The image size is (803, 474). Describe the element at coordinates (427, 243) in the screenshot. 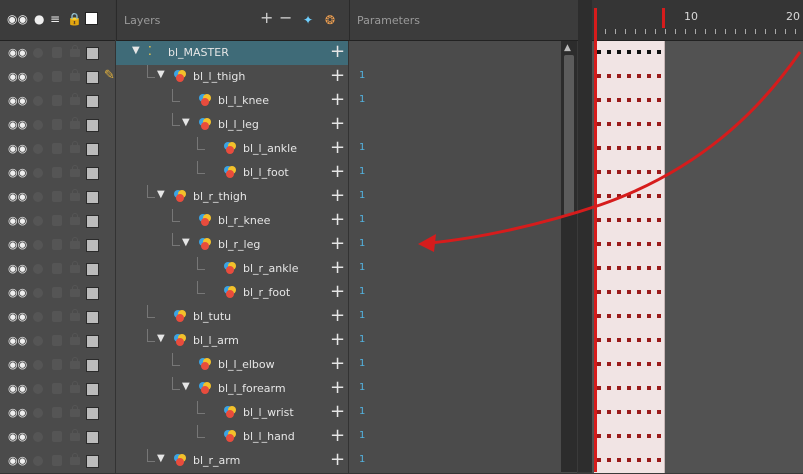

I see `arrow-head-icon` at that location.